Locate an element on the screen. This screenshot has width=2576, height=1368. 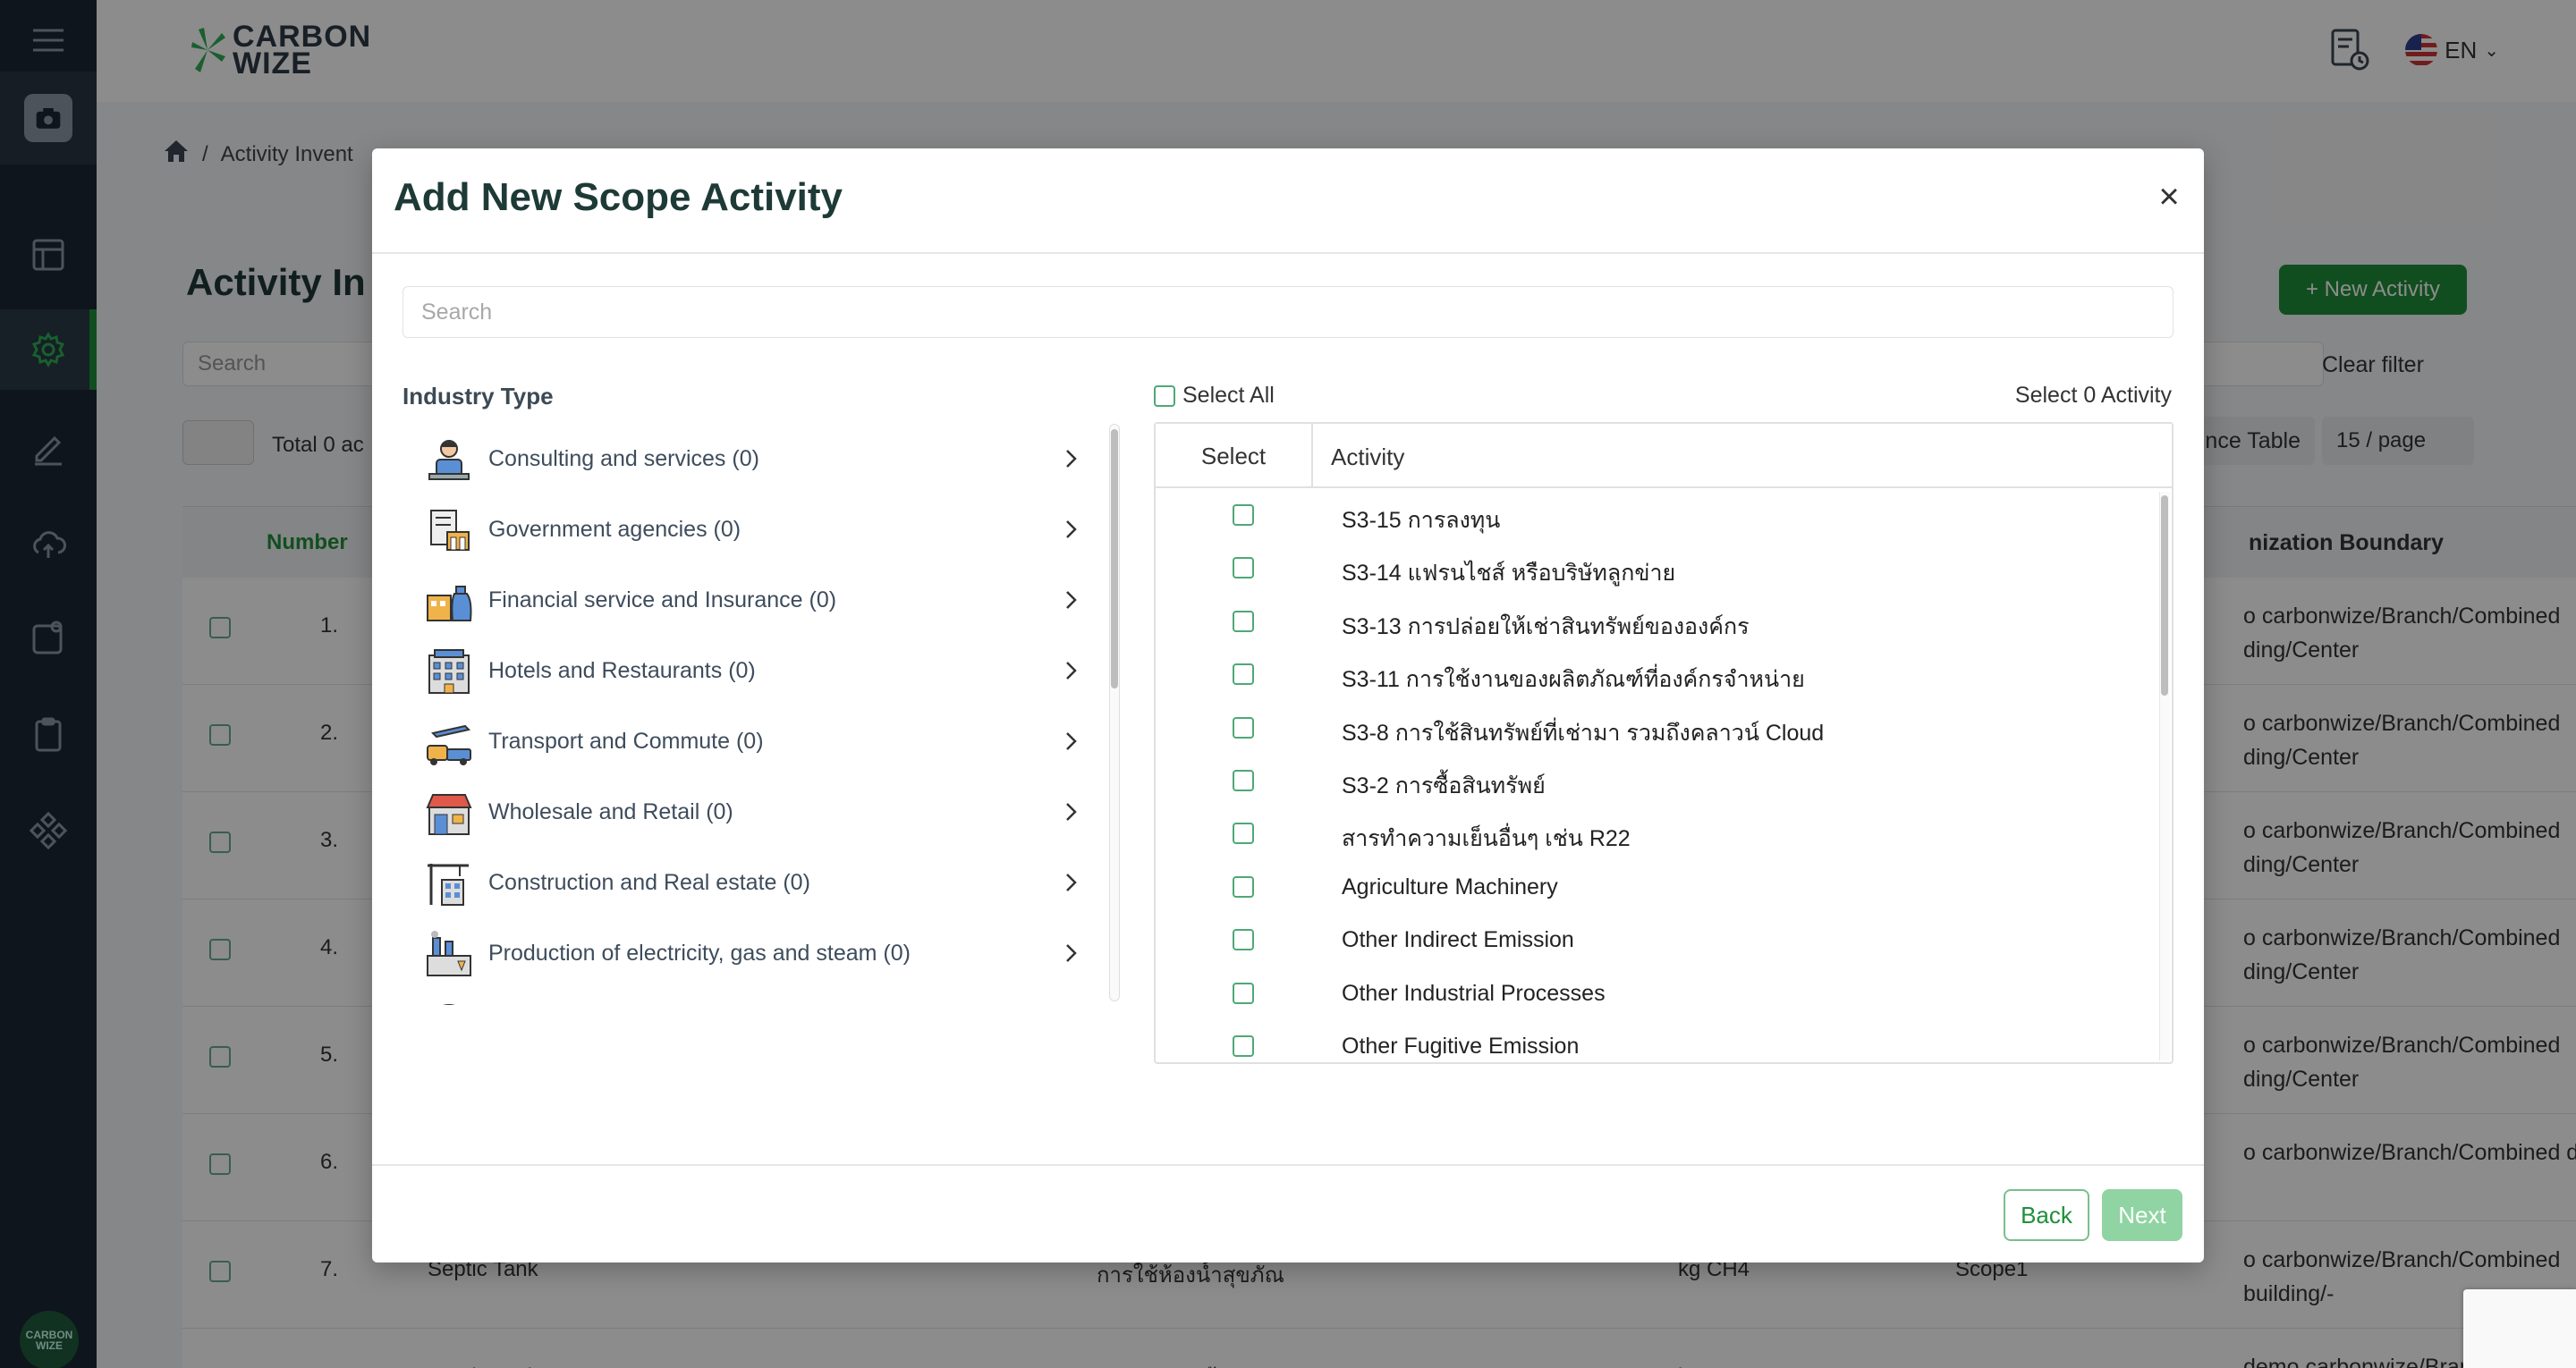
activity-row: S3-2 การซื้อสินทรัพย์ is located at coordinates (1654, 782).